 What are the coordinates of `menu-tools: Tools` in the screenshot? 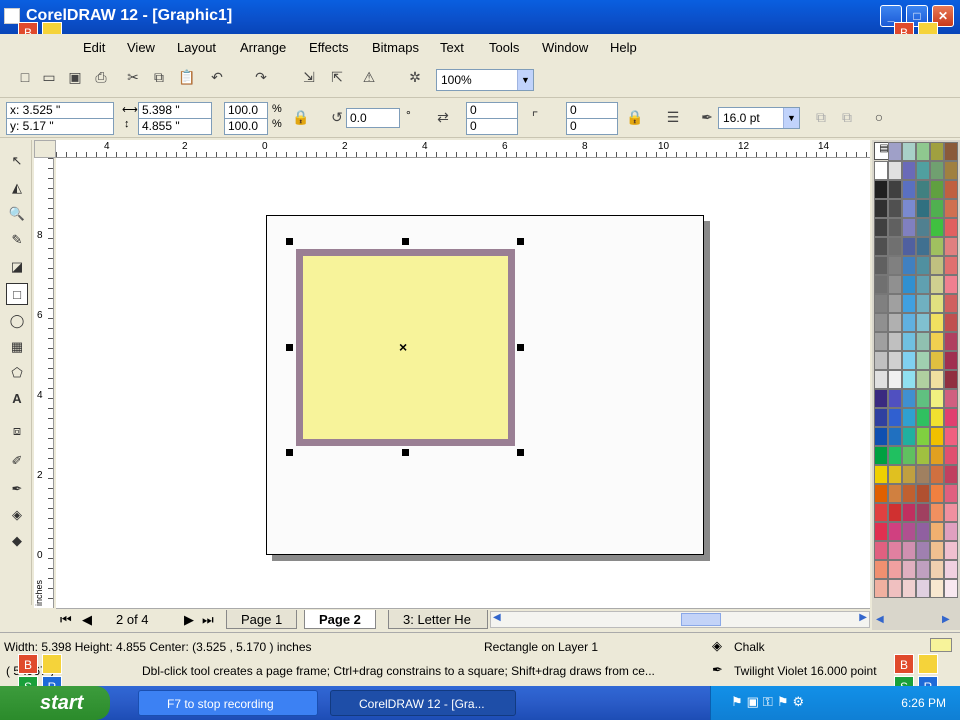 It's located at (504, 47).